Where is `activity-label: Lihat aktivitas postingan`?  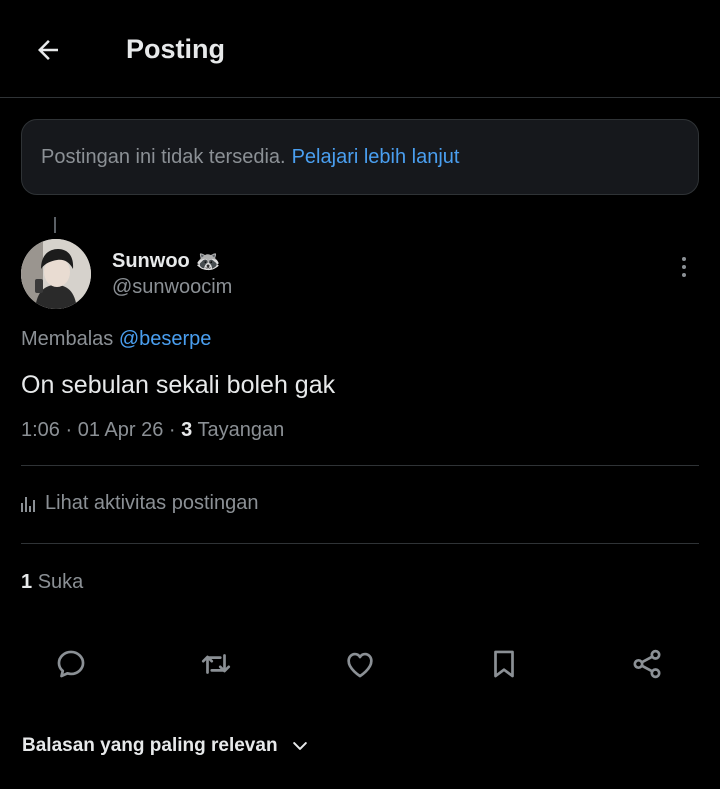
activity-label: Lihat aktivitas postingan is located at coordinates (152, 503).